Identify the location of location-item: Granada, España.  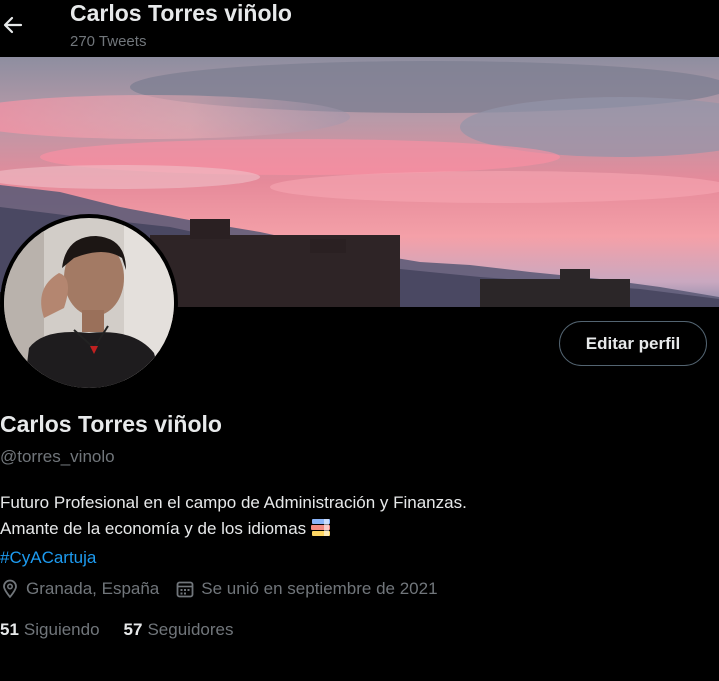
(79, 589).